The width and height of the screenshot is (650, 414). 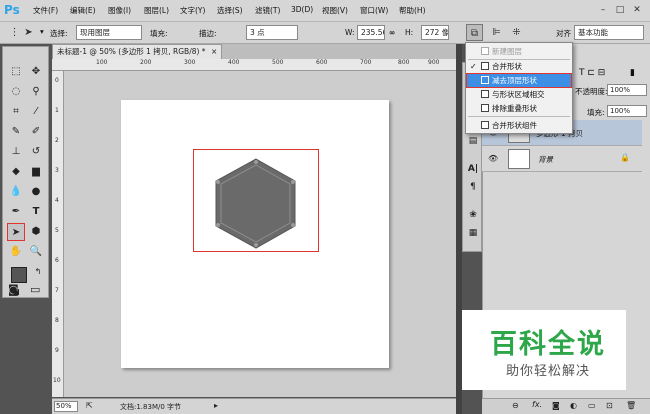 What do you see at coordinates (473, 169) in the screenshot?
I see `character-panel-icon: A|` at bounding box center [473, 169].